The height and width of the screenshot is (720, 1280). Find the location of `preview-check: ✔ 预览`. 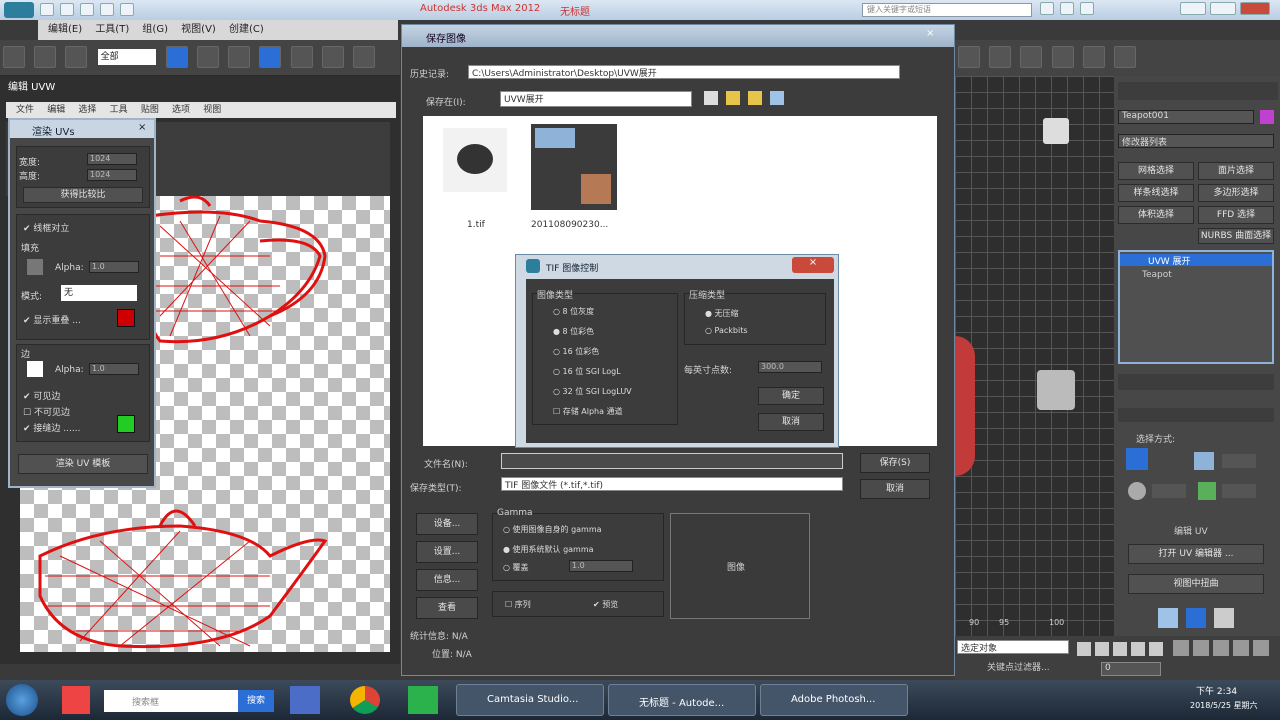

preview-check: ✔ 预览 is located at coordinates (605, 604).